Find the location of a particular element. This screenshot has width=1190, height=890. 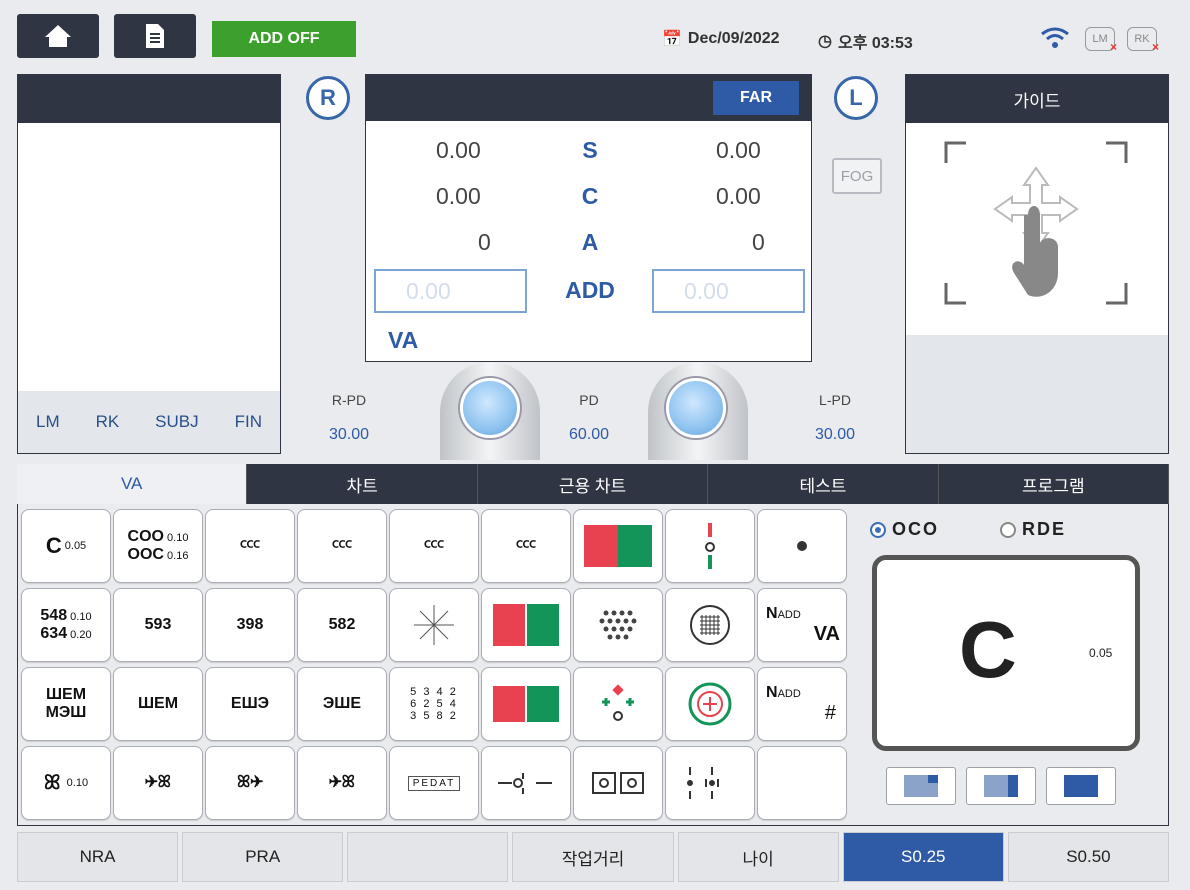

left-pd-value: 30.00 is located at coordinates (835, 435).